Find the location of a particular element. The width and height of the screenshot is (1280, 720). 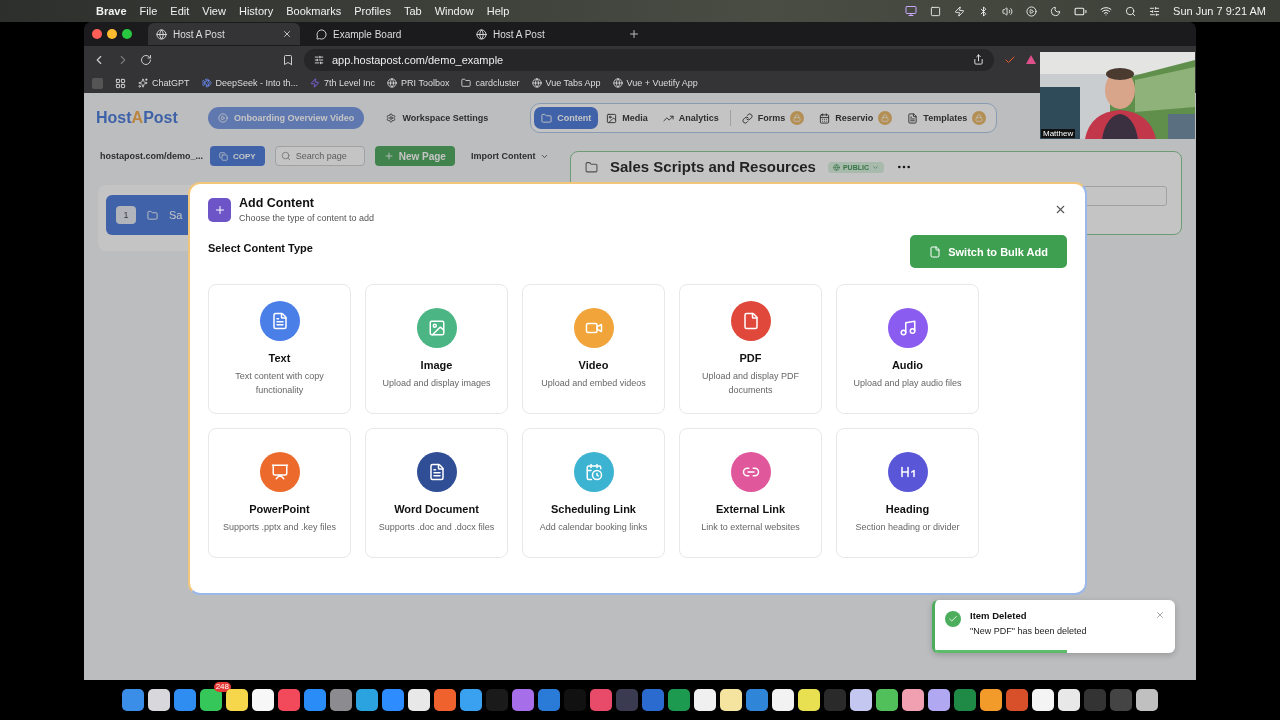

nav-tab: Media is located at coordinates (627, 118).